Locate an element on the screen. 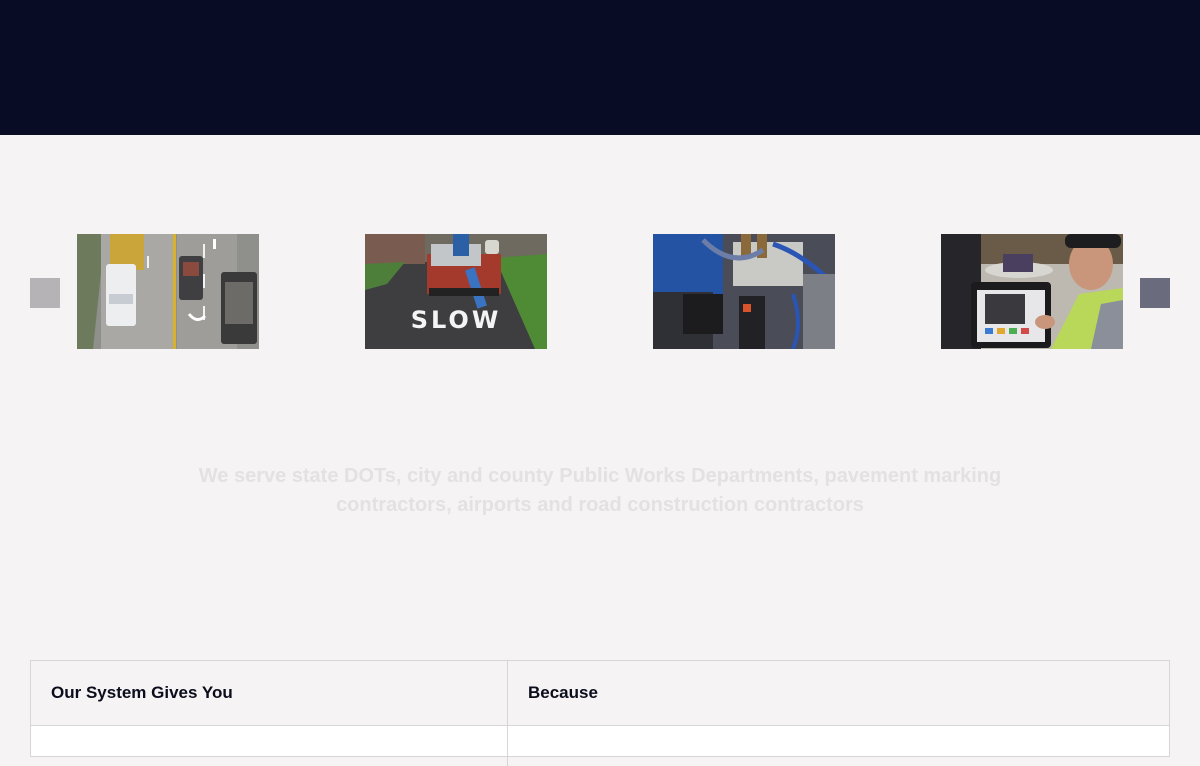  worker-tablet-photo is located at coordinates (1032, 291).